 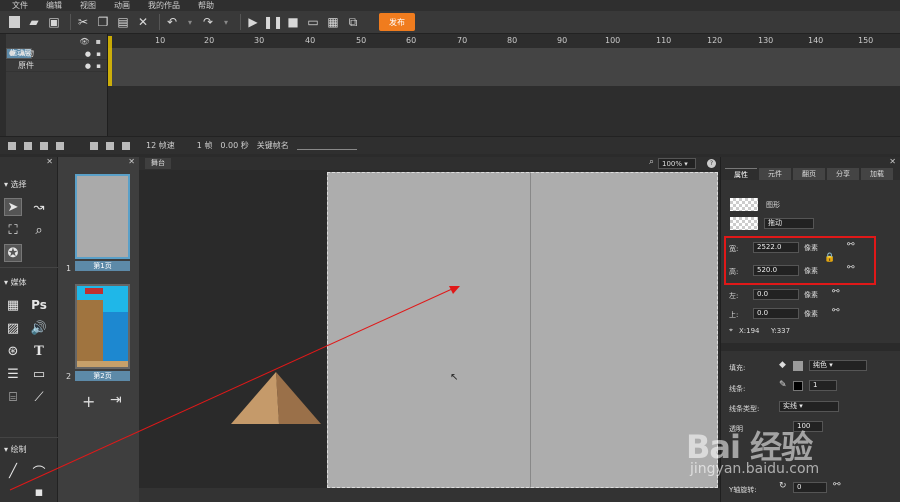 What do you see at coordinates (34, 22) in the screenshot?
I see `open-folder-icon: ▰` at bounding box center [34, 22].